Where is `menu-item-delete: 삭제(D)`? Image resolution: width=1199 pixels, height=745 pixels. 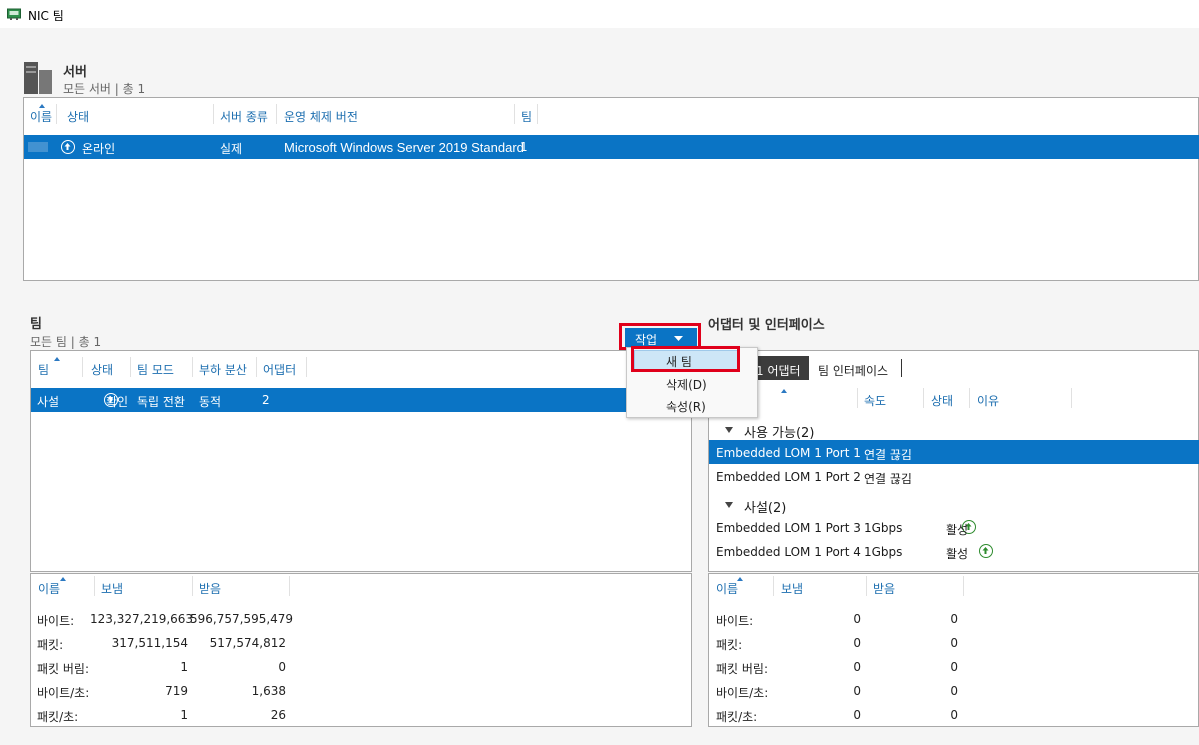
menu-item-delete: 삭제(D) is located at coordinates (686, 384).